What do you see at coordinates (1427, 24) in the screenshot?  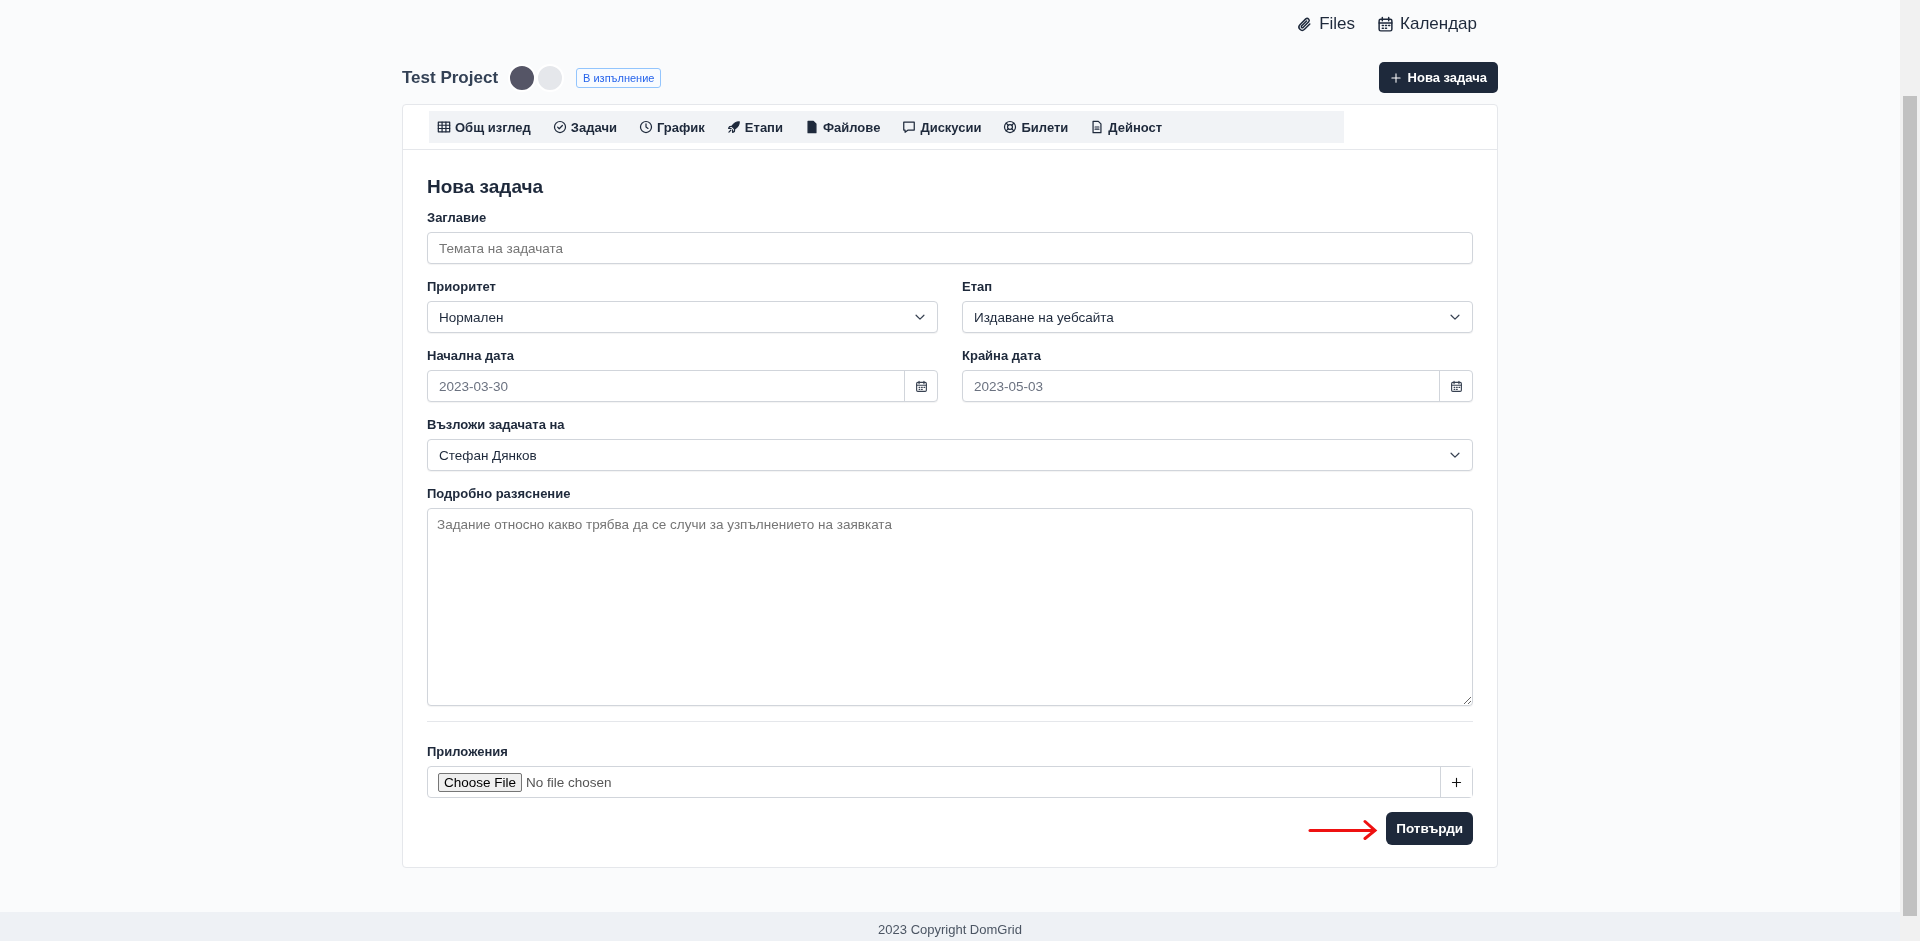 I see `top-link: Календар` at bounding box center [1427, 24].